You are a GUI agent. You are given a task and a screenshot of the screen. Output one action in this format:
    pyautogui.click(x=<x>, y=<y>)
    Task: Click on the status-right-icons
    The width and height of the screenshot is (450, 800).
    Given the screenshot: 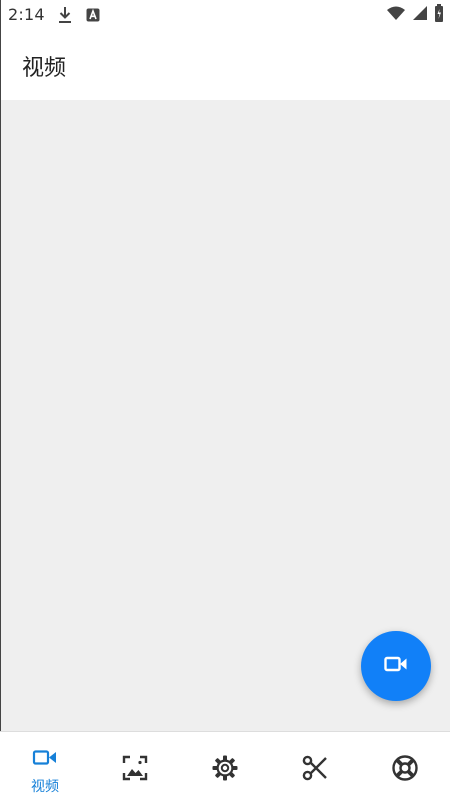 What is the action you would take?
    pyautogui.click(x=415, y=15)
    